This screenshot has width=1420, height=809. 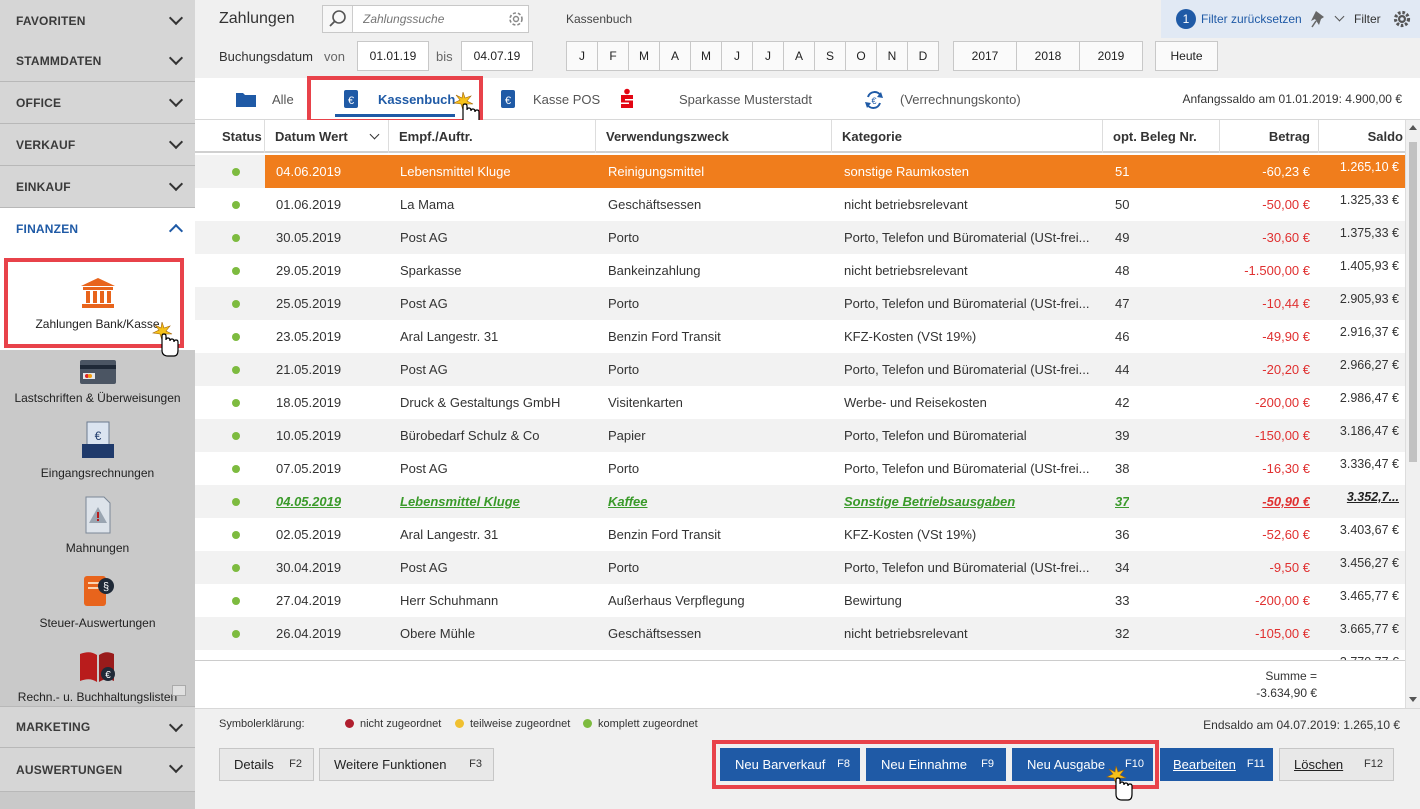 I want to click on sidebar-section-finanzen: FINANZEN, so click(x=97, y=229).